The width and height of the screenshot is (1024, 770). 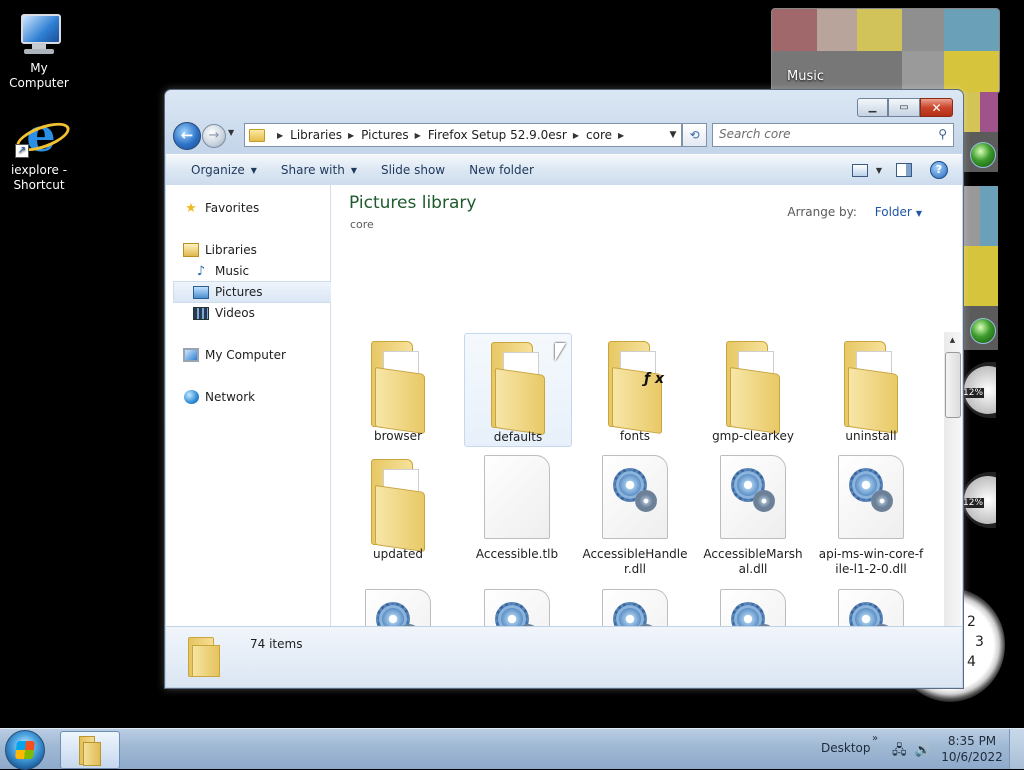 I want to click on toolbar-expand-icon: », so click(x=875, y=738).